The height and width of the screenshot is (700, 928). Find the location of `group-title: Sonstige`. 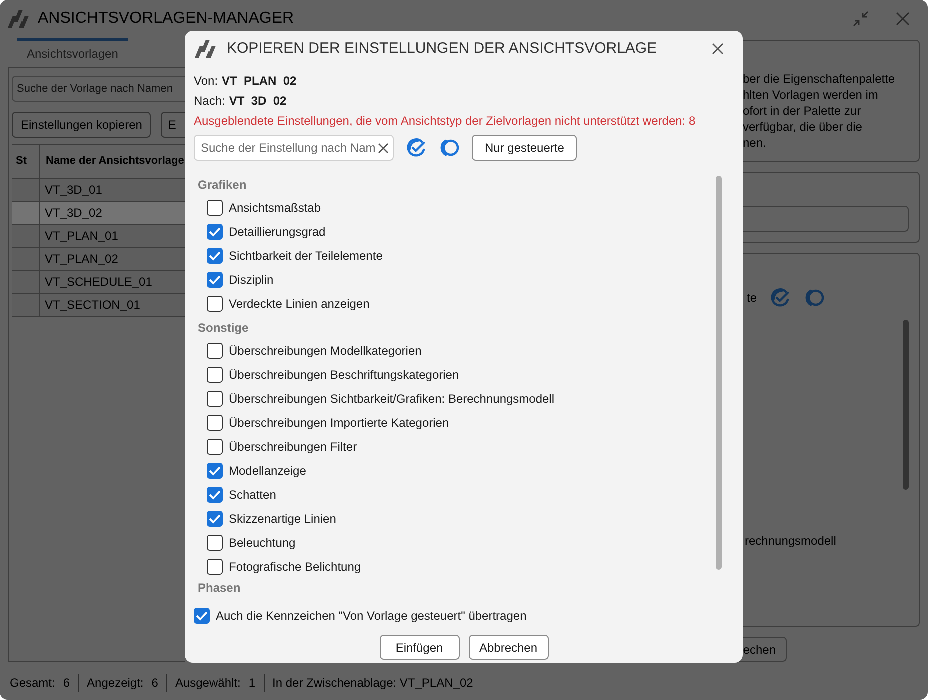

group-title: Sonstige is located at coordinates (223, 328).